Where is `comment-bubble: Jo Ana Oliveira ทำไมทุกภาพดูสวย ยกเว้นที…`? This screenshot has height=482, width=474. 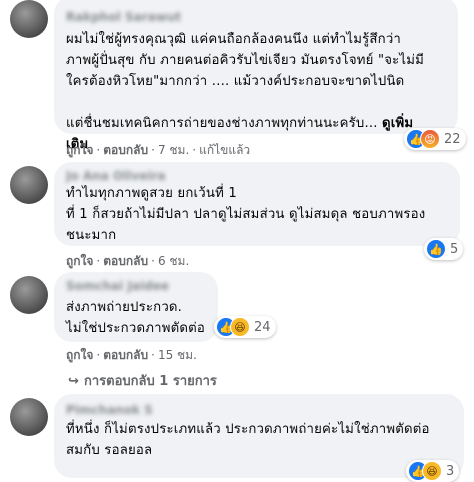
comment-bubble: Jo Ana Oliveira ทำไมทุกภาพดูสวย ยกเว้นที… is located at coordinates (257, 204).